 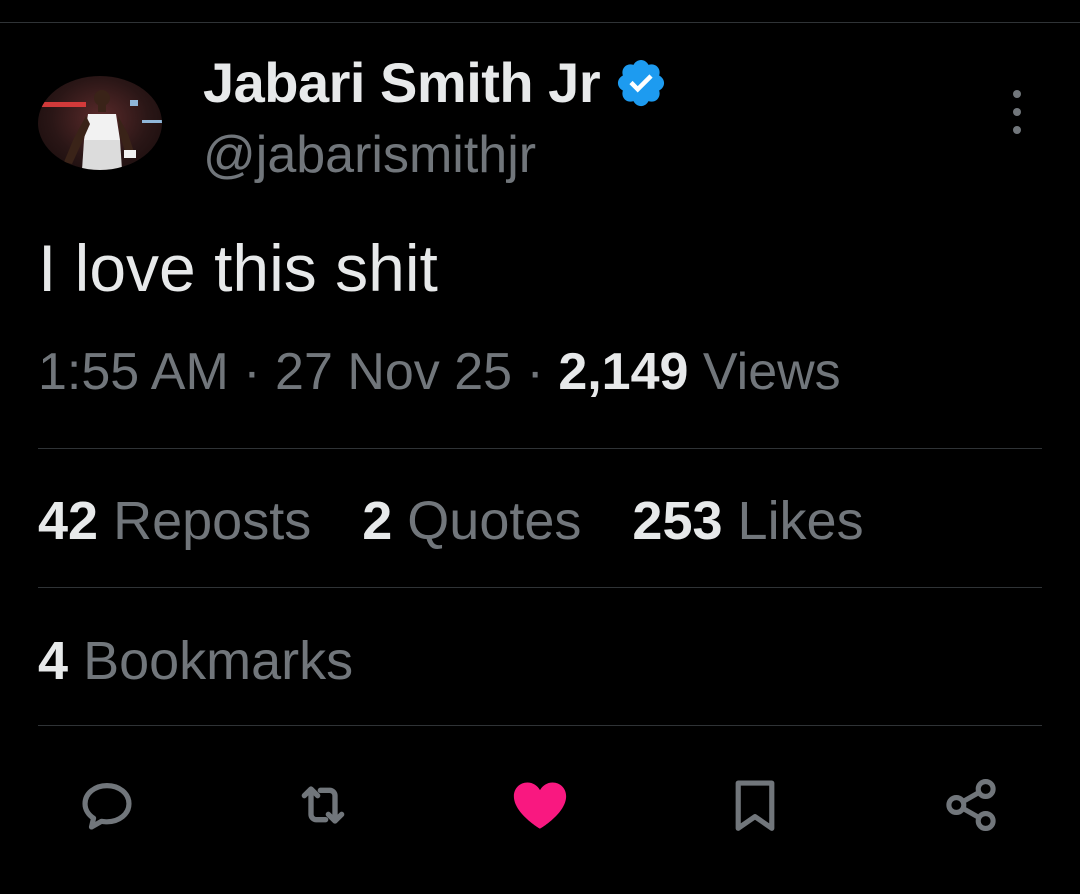 What do you see at coordinates (540, 22) in the screenshot?
I see `top-divider` at bounding box center [540, 22].